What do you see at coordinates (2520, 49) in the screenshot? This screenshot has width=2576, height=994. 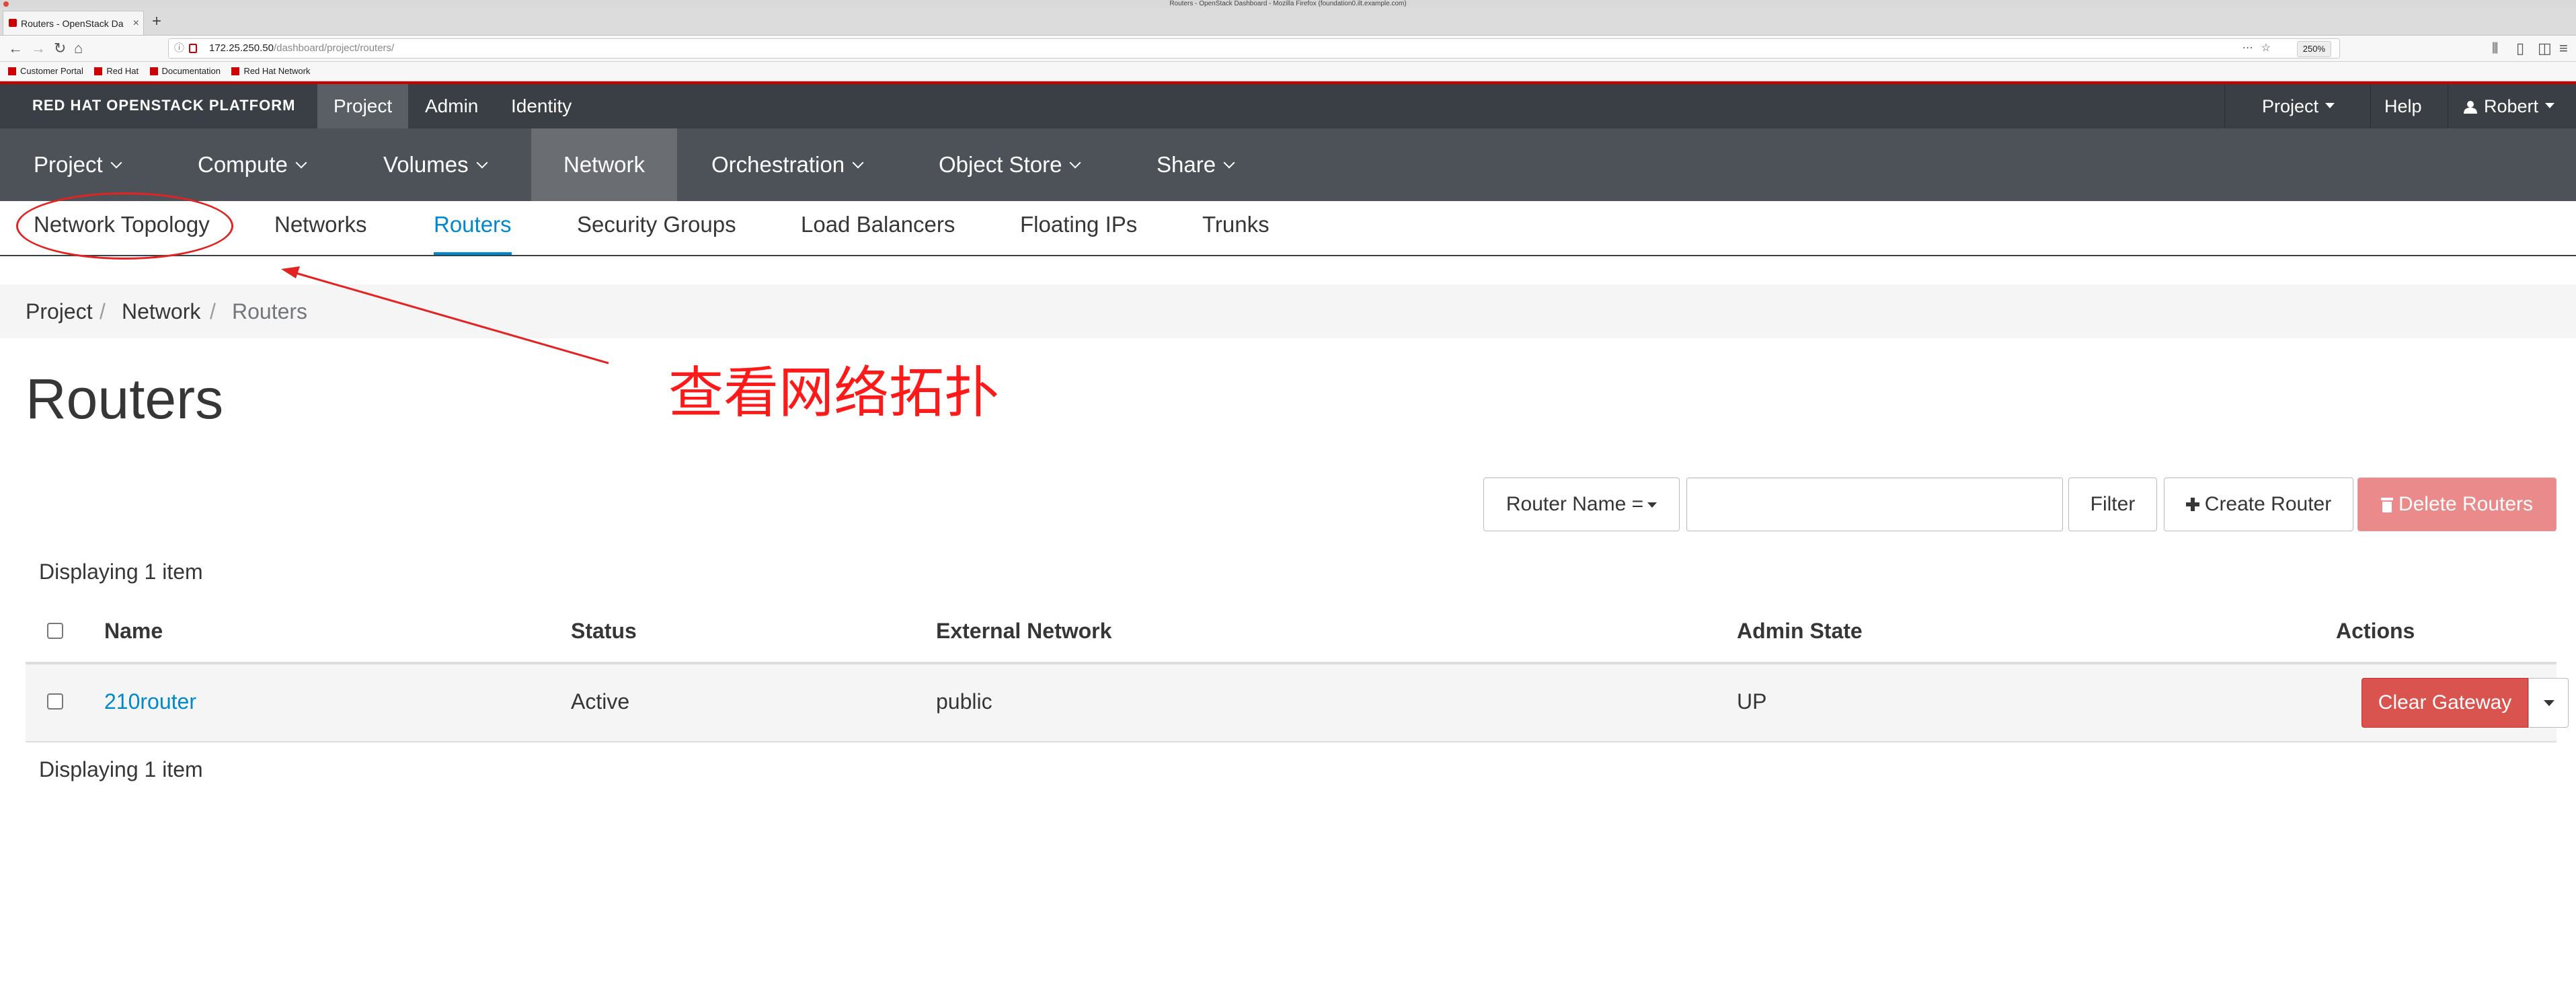 I see `sidebar-toggle-icon: ▯` at bounding box center [2520, 49].